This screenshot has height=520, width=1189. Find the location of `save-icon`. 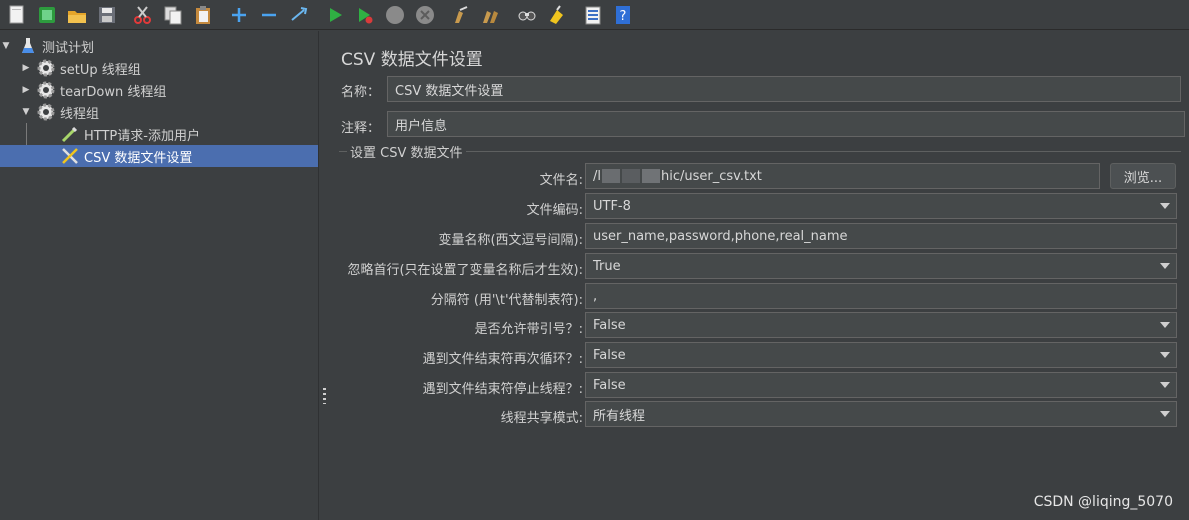

save-icon is located at coordinates (107, 15).